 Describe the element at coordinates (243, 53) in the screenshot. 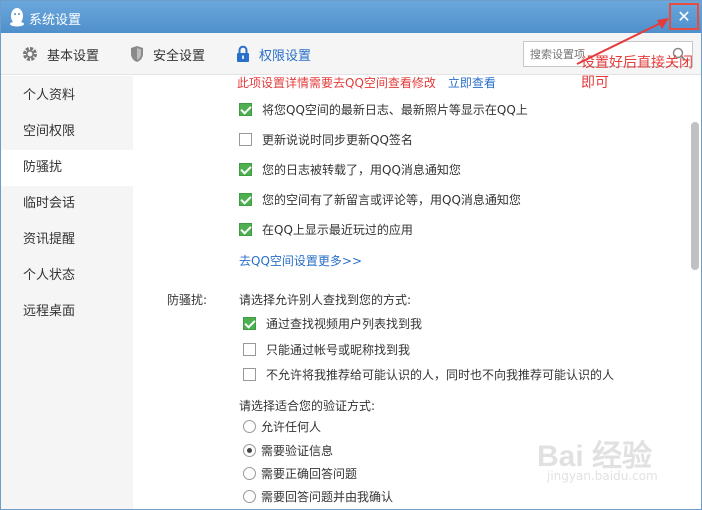

I see `lock-icon` at that location.